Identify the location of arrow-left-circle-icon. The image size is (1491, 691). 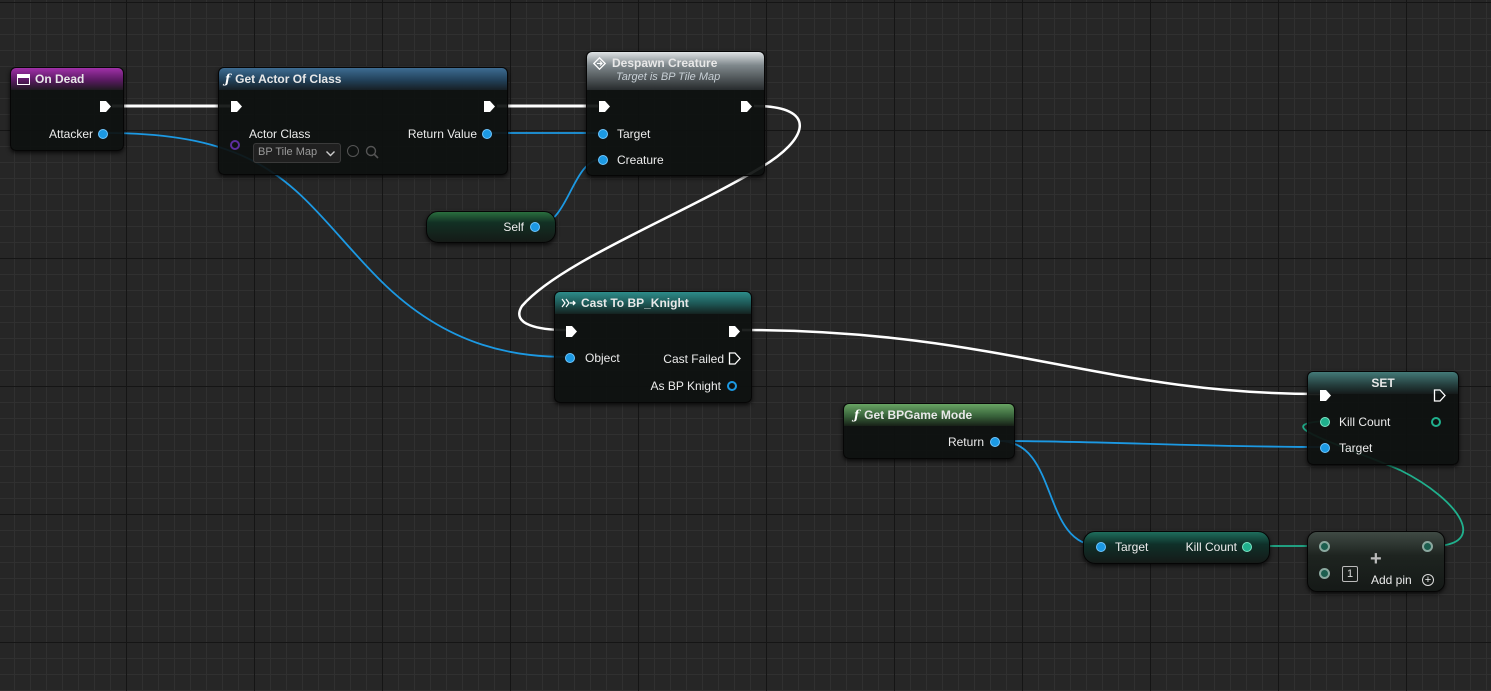
(353, 151).